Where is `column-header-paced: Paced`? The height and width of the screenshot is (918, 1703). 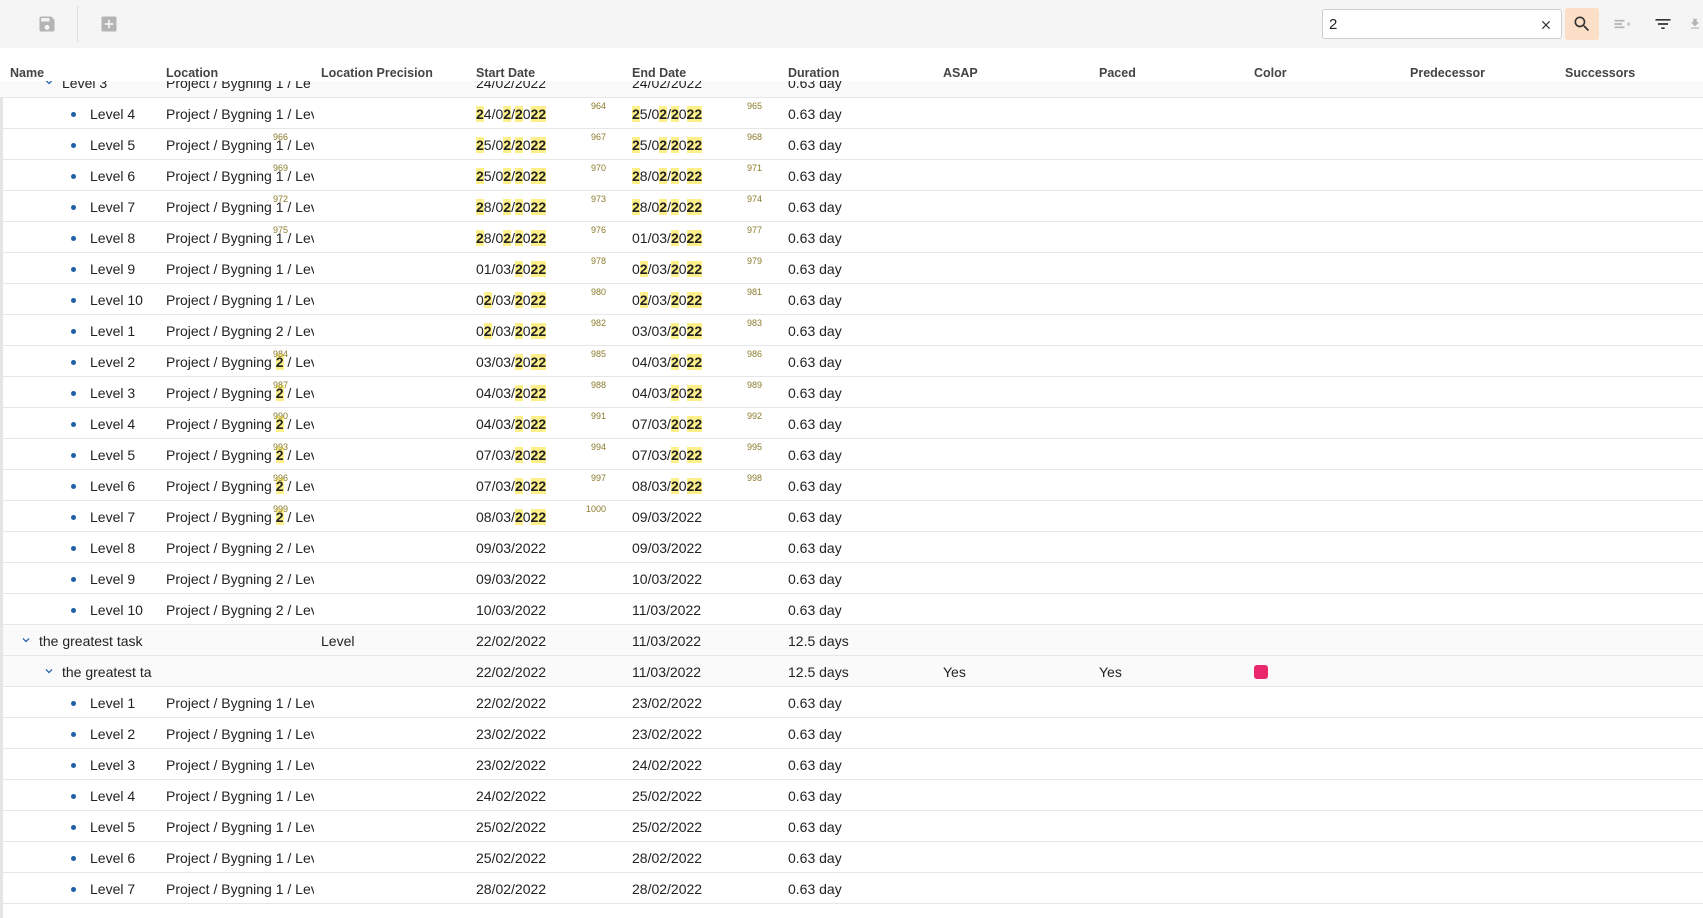 column-header-paced: Paced is located at coordinates (1117, 73).